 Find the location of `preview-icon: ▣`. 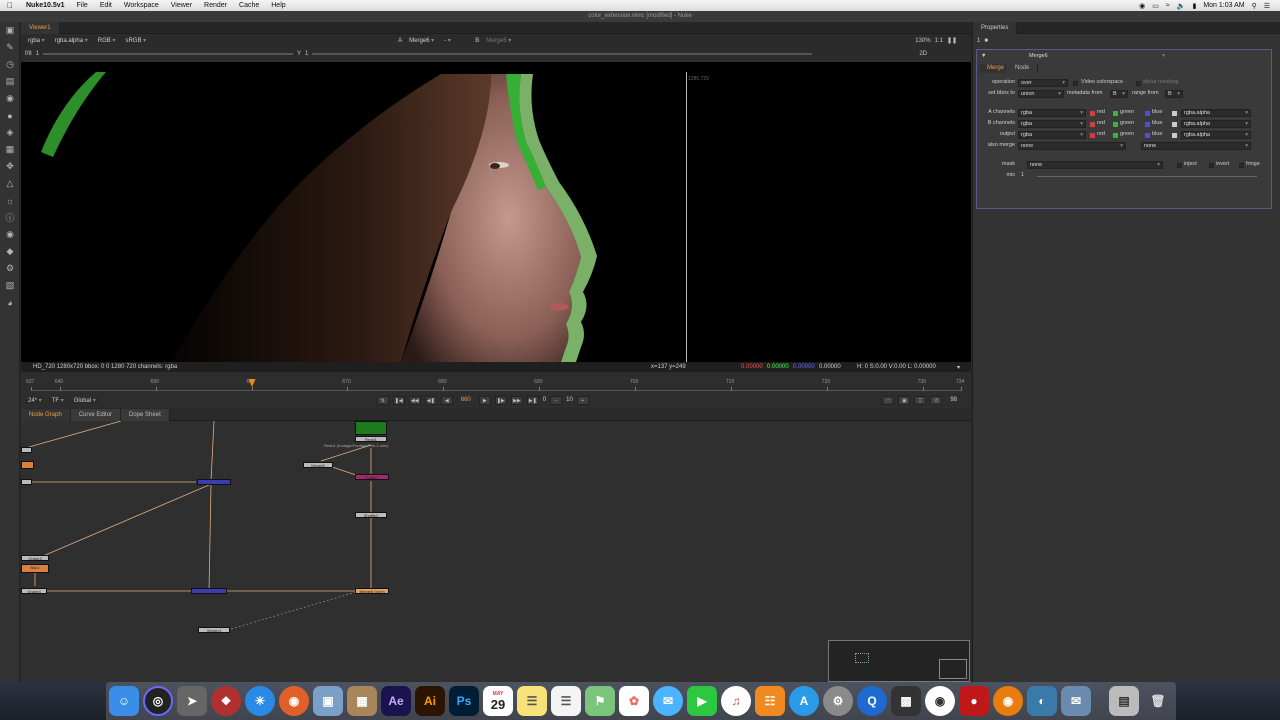

preview-icon: ▣ is located at coordinates (328, 701).